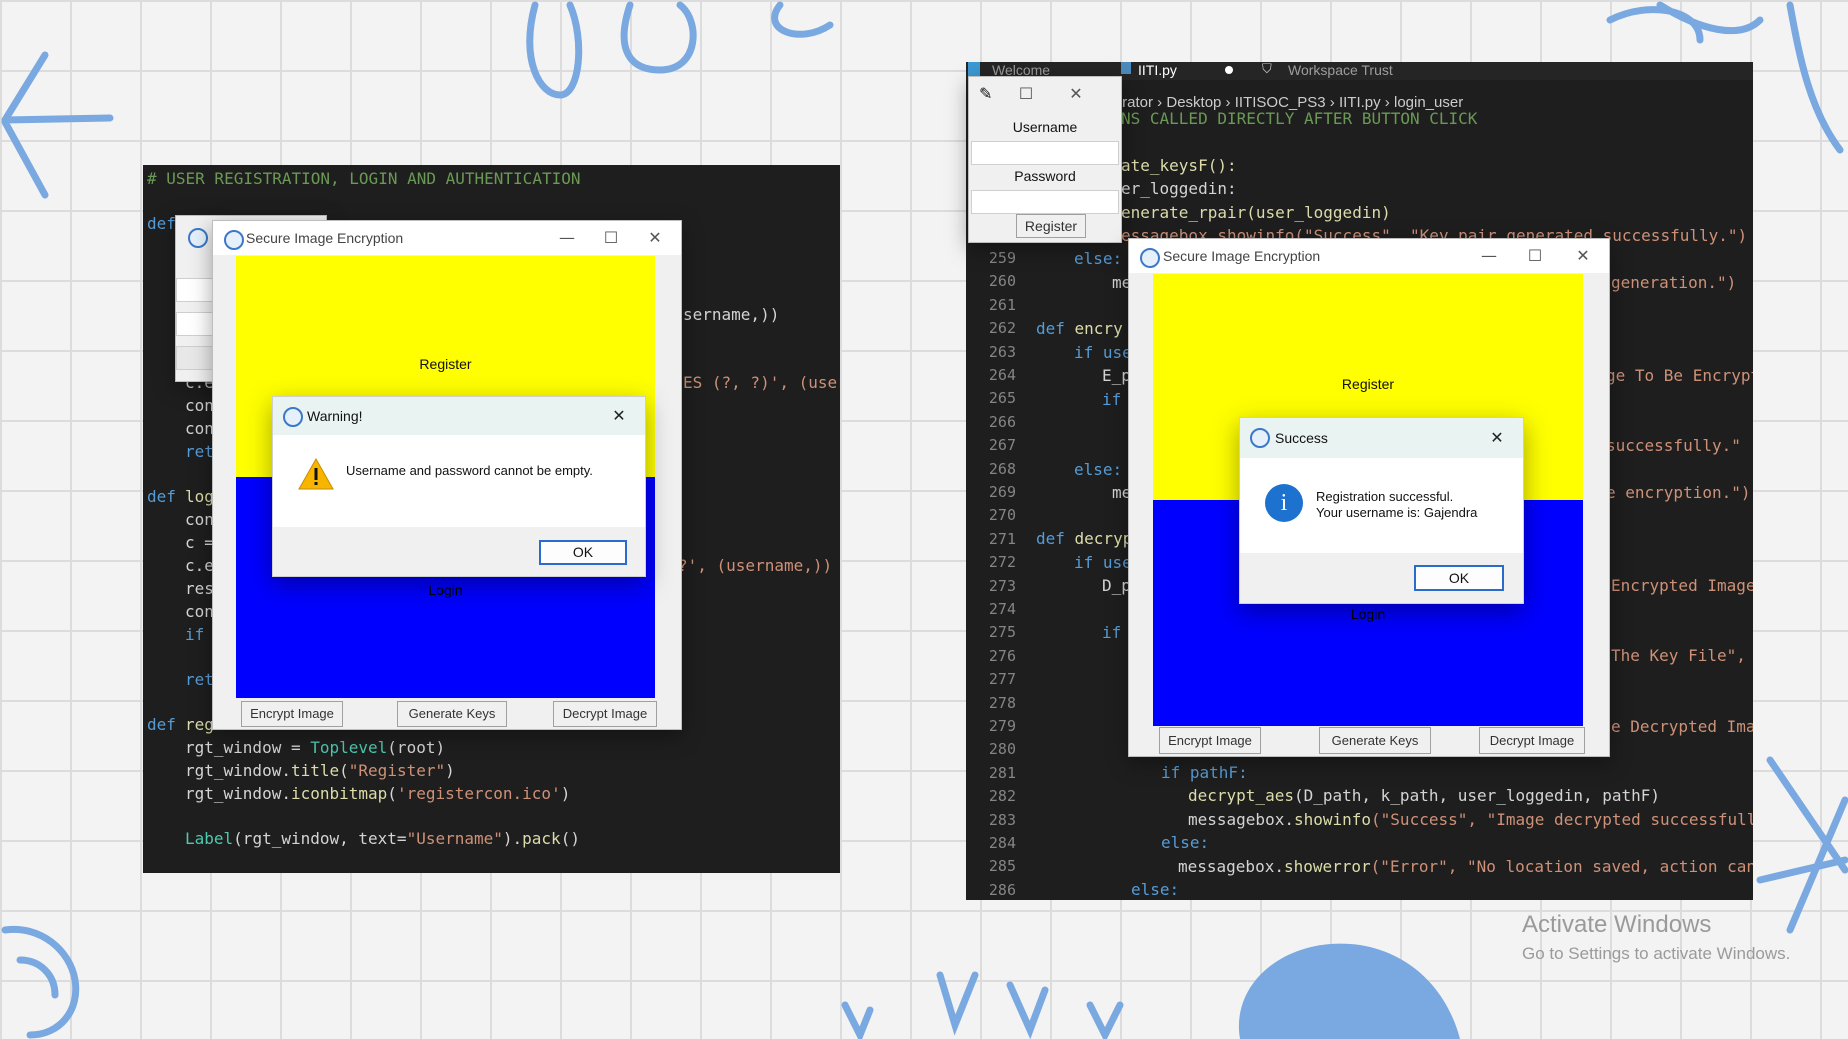 This screenshot has width=1848, height=1039. Describe the element at coordinates (1116, 375) in the screenshot. I see `code-fragment: E_p` at that location.